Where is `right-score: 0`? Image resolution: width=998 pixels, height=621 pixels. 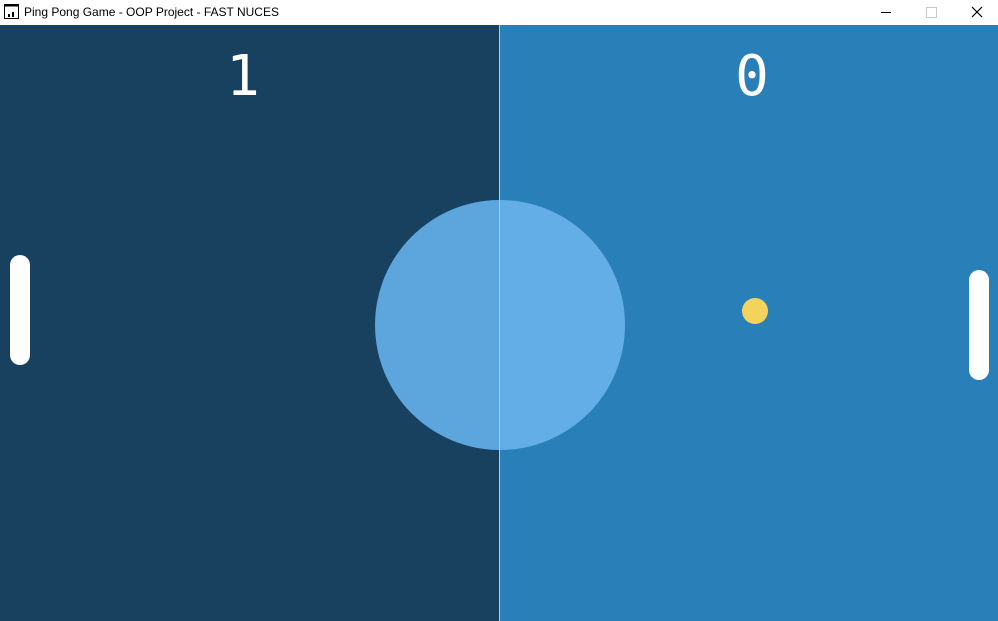
right-score: 0 is located at coordinates (752, 76).